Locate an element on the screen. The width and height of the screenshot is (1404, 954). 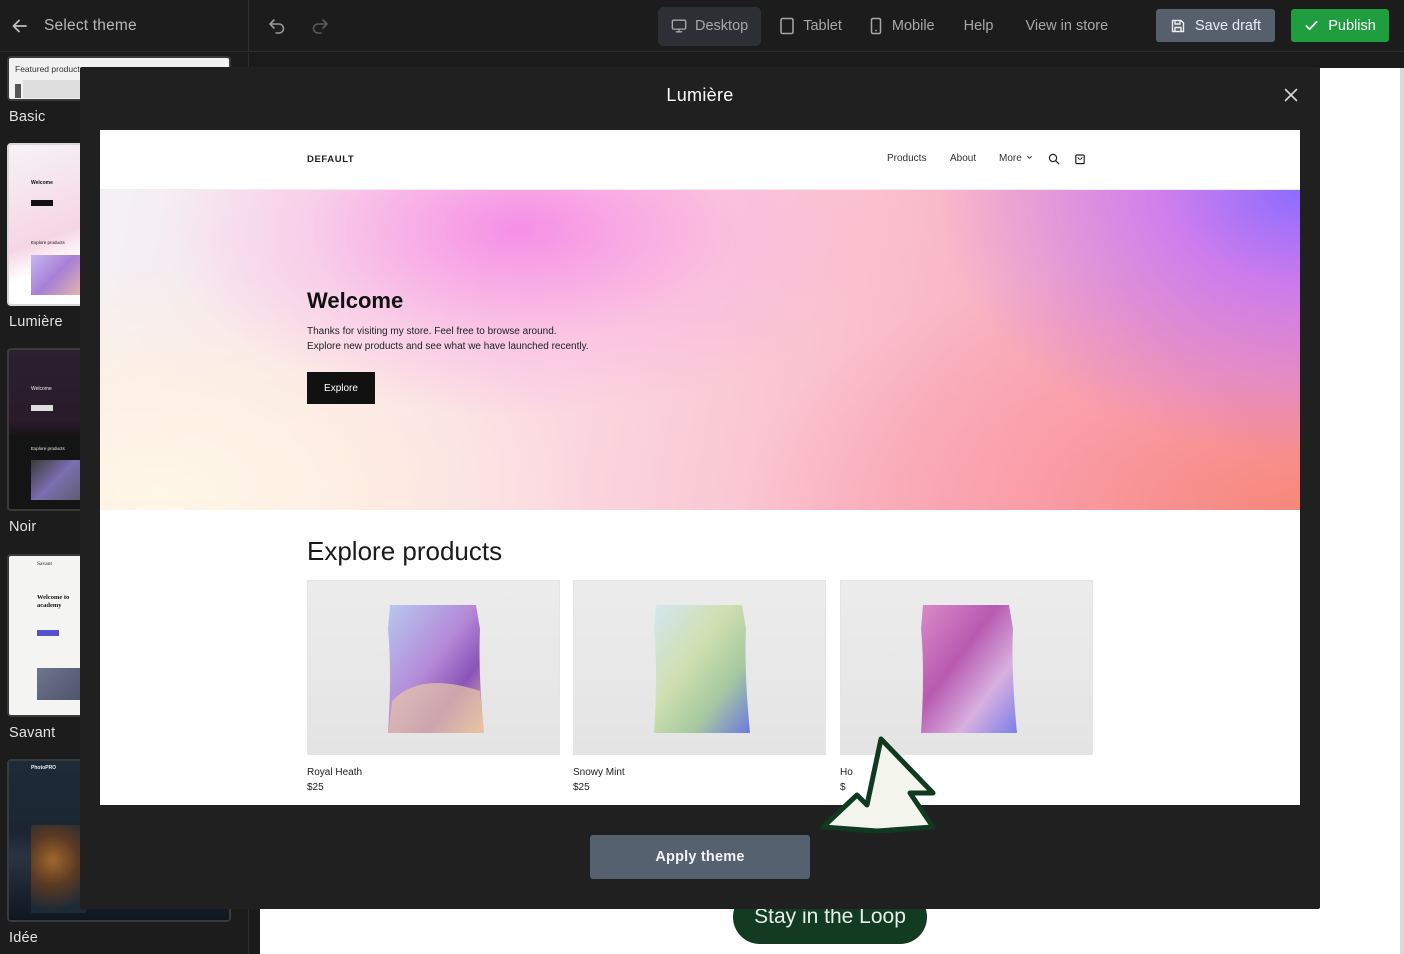
preview-product-card: Ho $ is located at coordinates (966, 686).